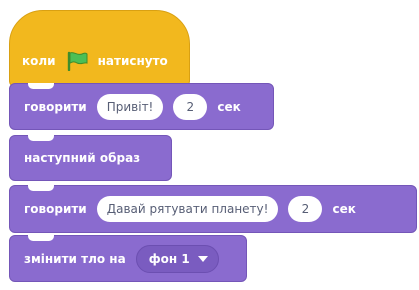  Describe the element at coordinates (187, 209) in the screenshot. I see `say-message-input: Давай рятувати планету!` at that location.